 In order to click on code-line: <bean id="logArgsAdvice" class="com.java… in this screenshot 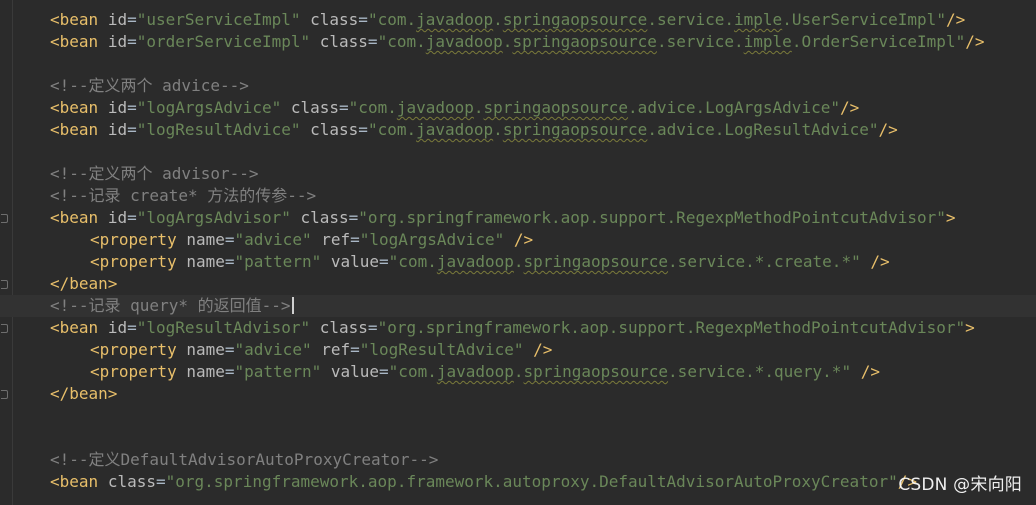, I will do `click(518, 108)`.